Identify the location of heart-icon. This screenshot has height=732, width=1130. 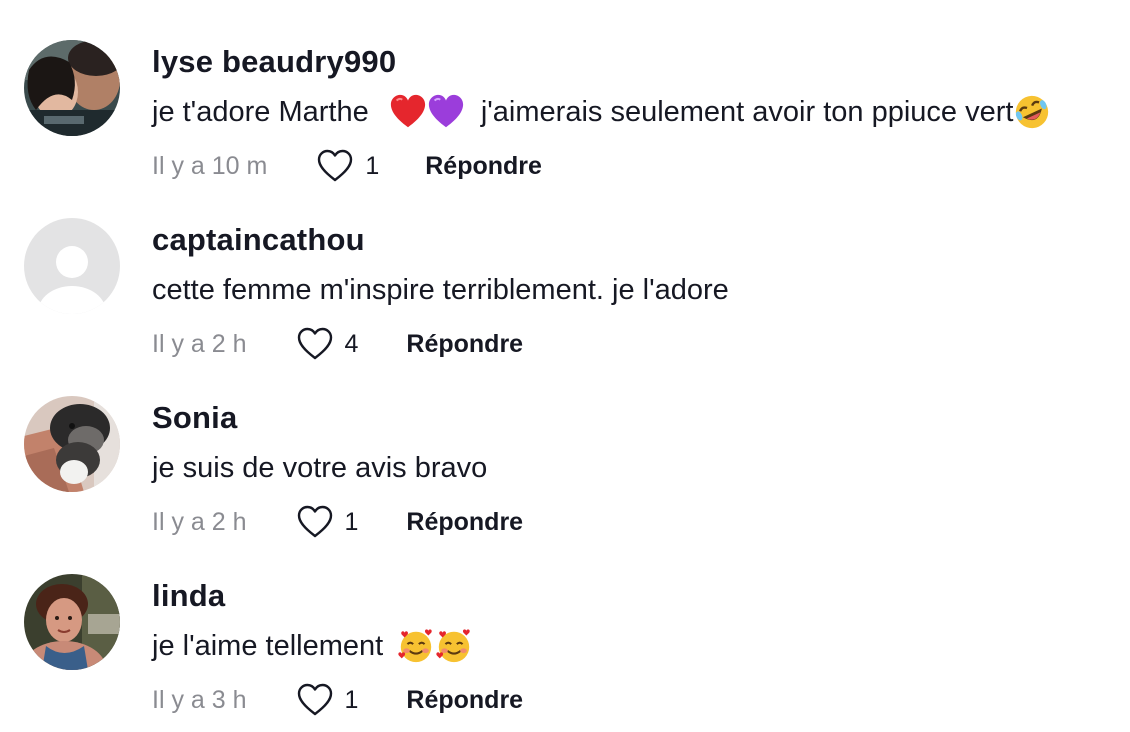
(314, 699).